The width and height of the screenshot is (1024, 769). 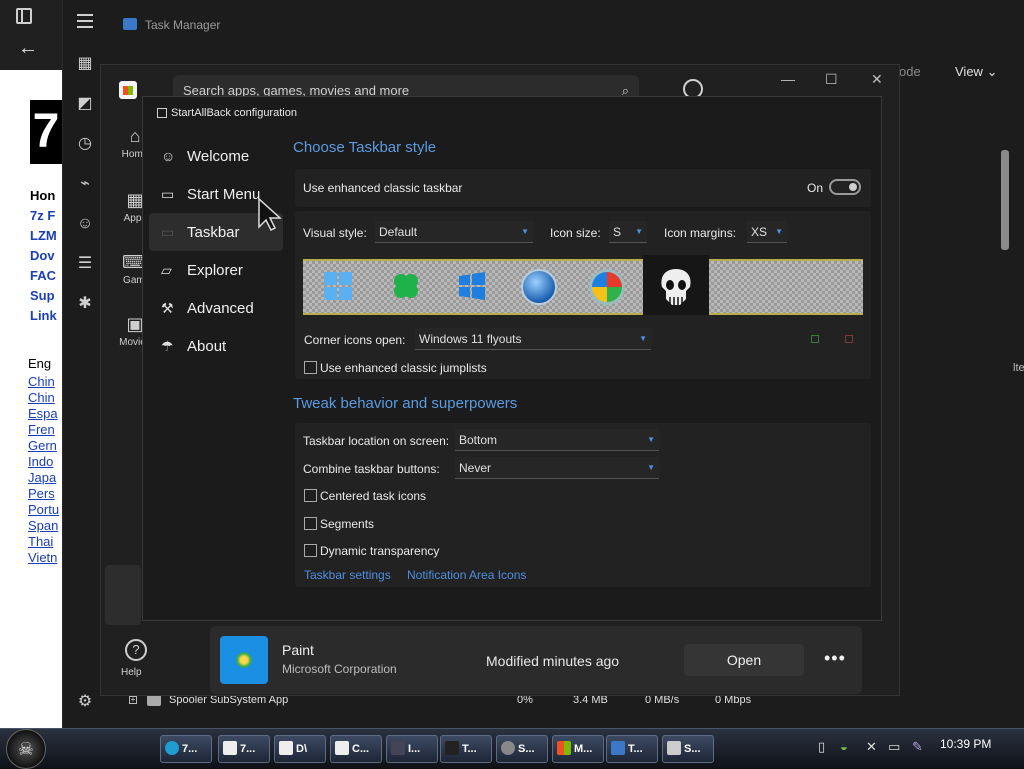 What do you see at coordinates (244, 660) in the screenshot?
I see `paint-app-icon` at bounding box center [244, 660].